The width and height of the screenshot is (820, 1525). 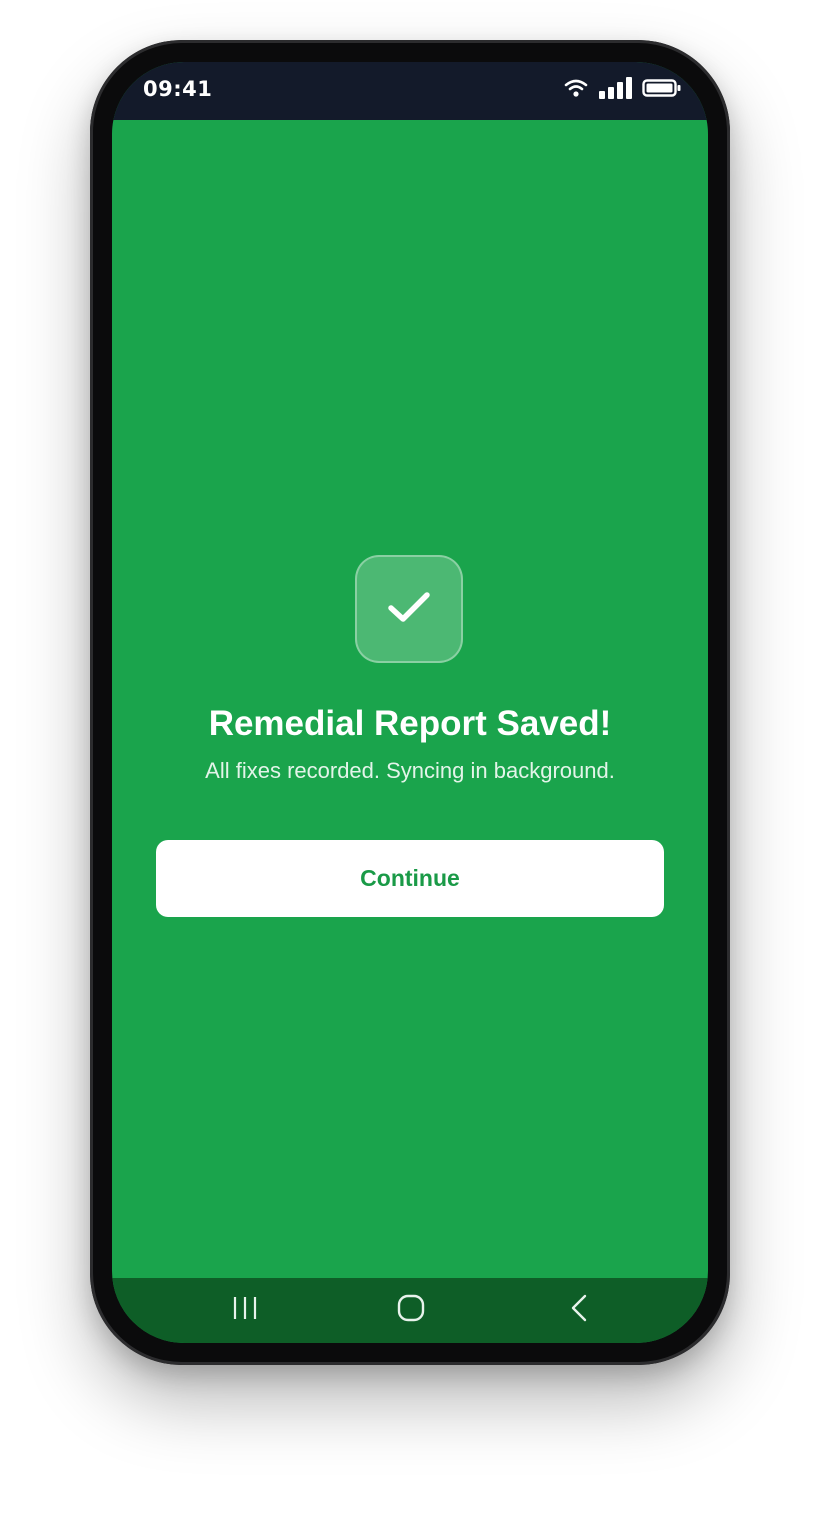 I want to click on recent-apps-button, so click(x=245, y=1310).